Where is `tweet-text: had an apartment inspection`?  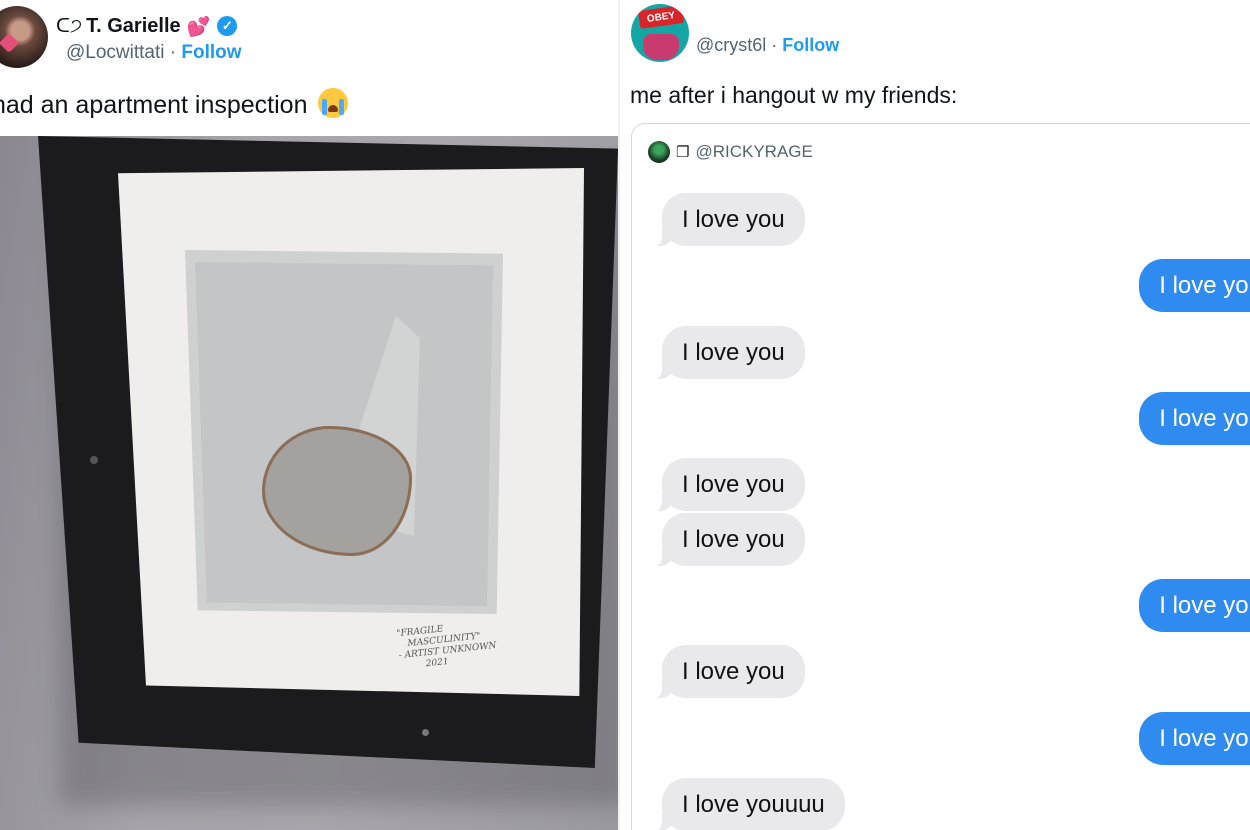 tweet-text: had an apartment inspection is located at coordinates (174, 104).